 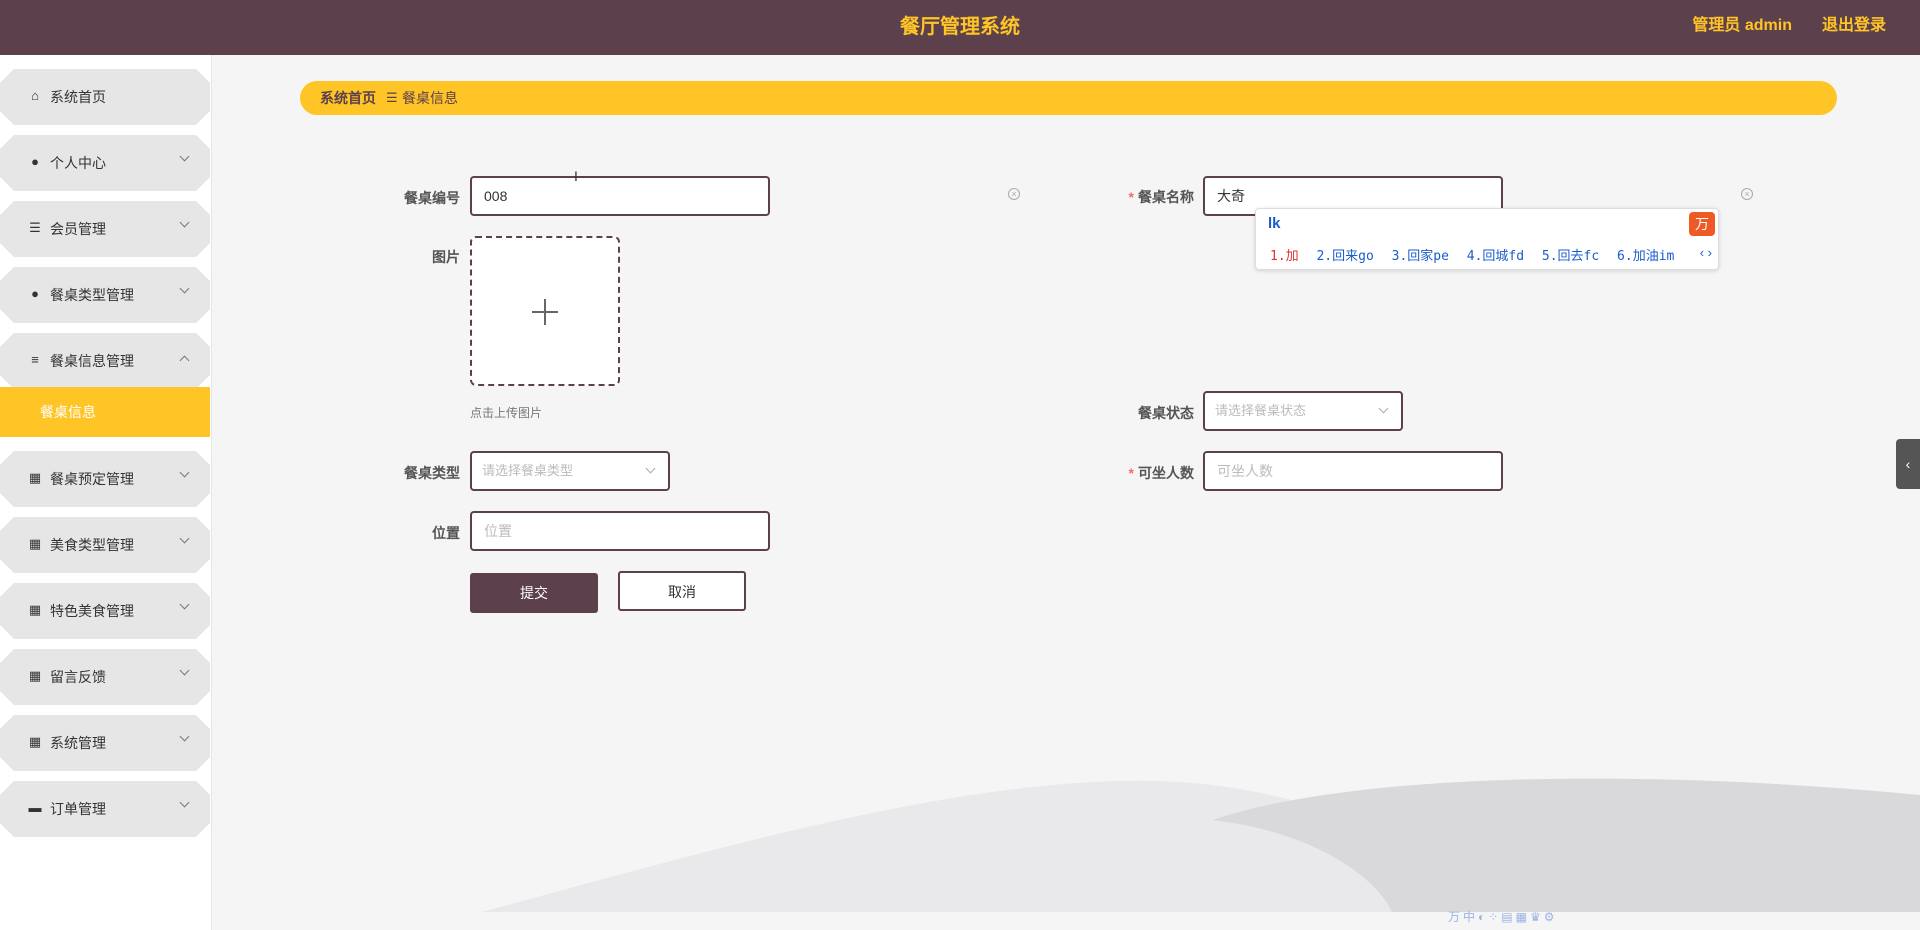 What do you see at coordinates (78, 809) in the screenshot?
I see `sidebar-item-label: 订单管理` at bounding box center [78, 809].